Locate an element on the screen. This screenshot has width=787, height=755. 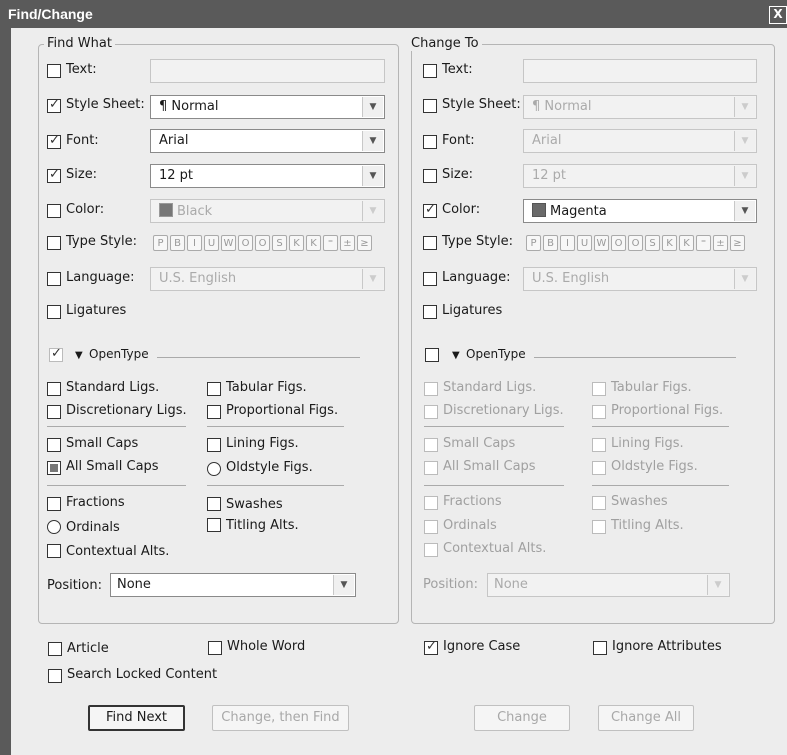
change-all-button: Change All is located at coordinates (646, 718).